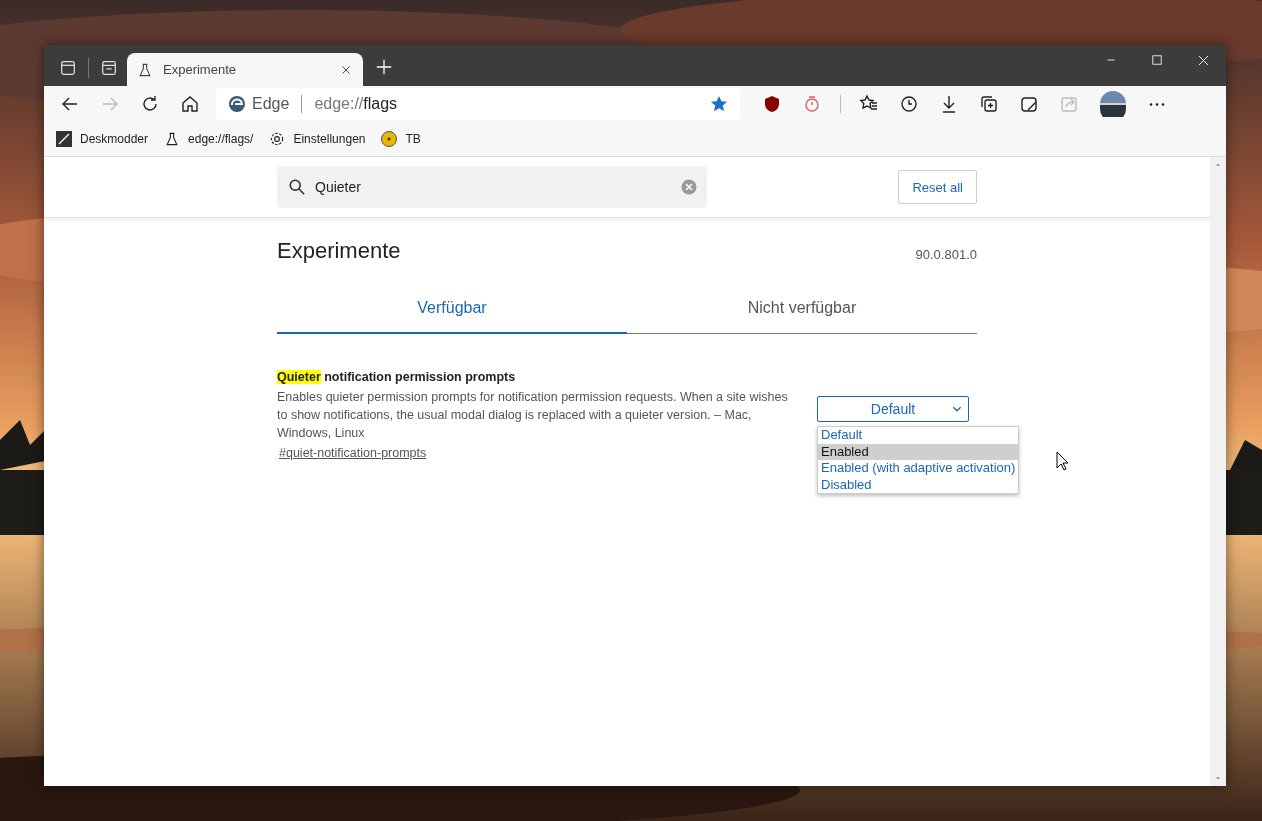 The width and height of the screenshot is (1262, 821). I want to click on dropdown-option: Default, so click(918, 435).